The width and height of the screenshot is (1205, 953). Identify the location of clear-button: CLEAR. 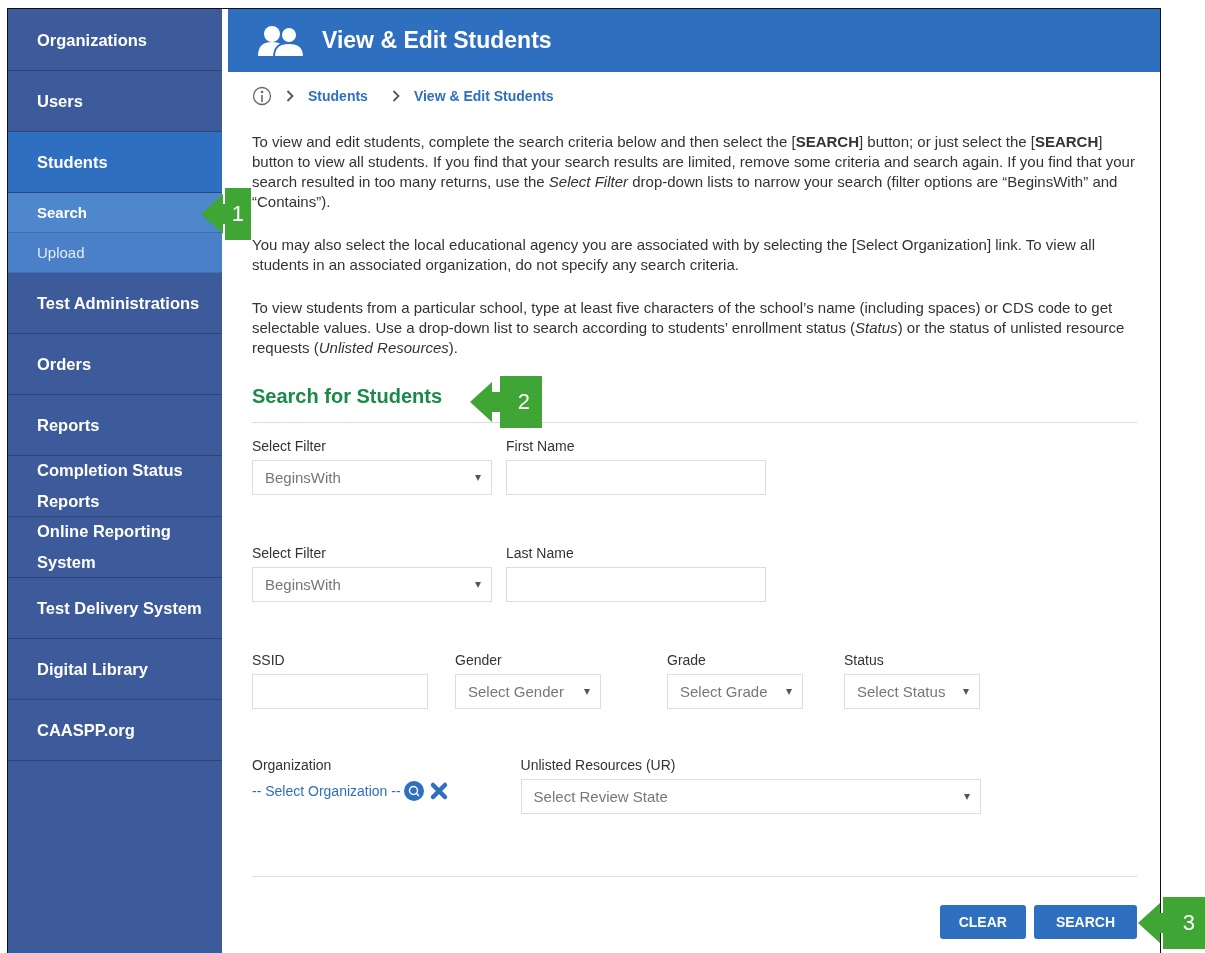
(982, 922).